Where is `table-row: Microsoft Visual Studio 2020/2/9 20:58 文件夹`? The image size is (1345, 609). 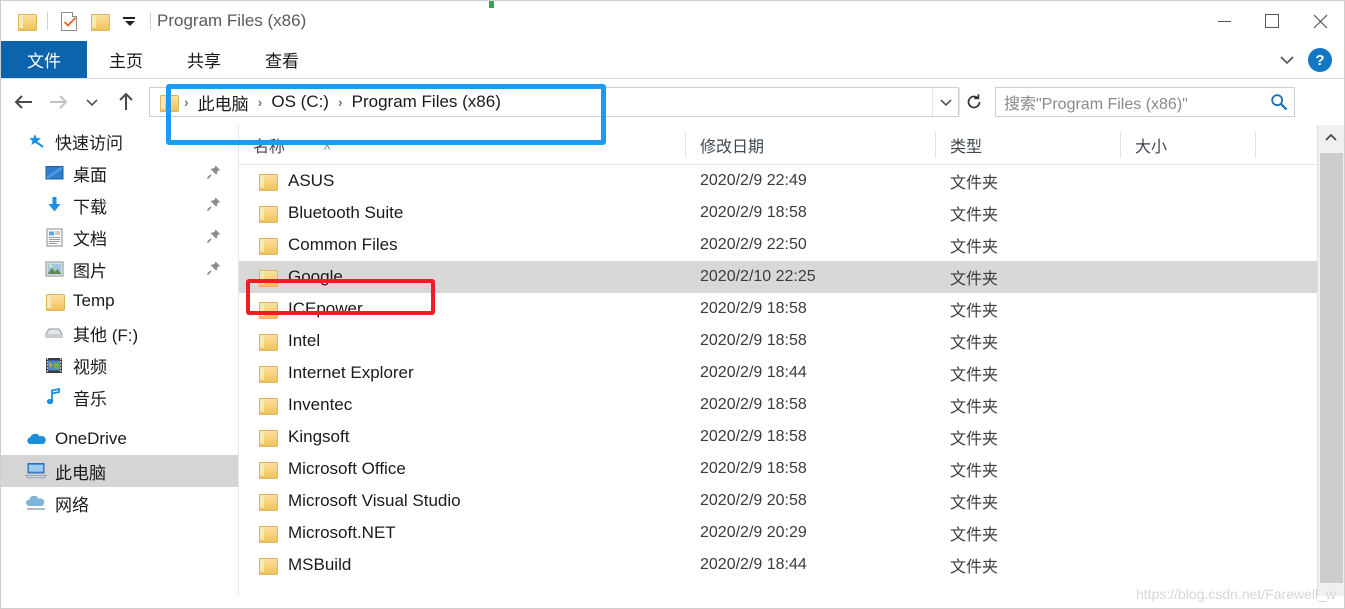
table-row: Microsoft Visual Studio 2020/2/9 20:58 文件夹 is located at coordinates (791, 501).